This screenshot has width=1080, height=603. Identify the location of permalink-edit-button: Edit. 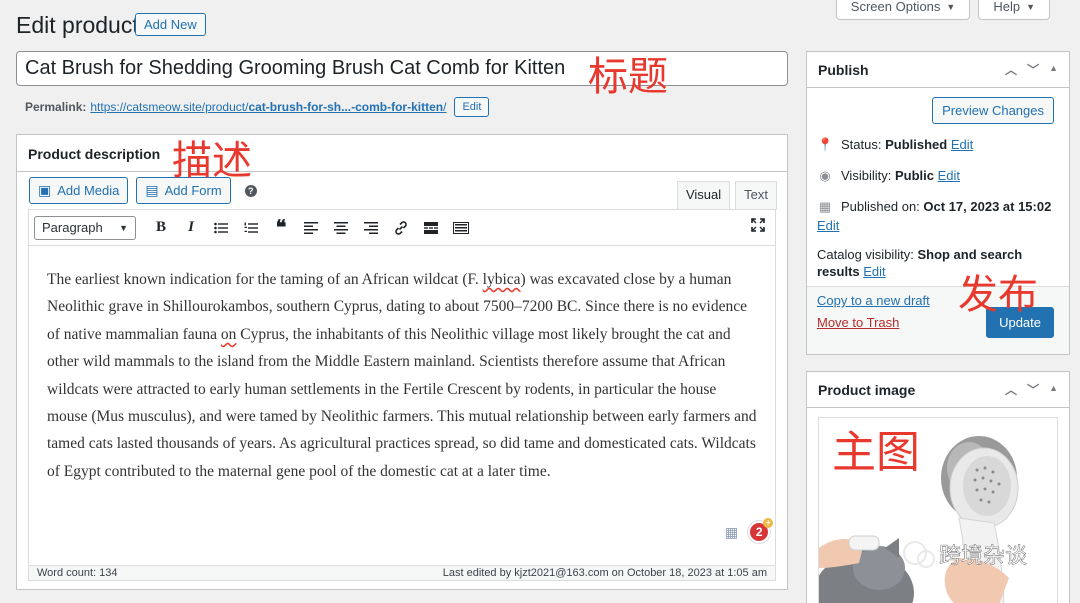
(472, 107).